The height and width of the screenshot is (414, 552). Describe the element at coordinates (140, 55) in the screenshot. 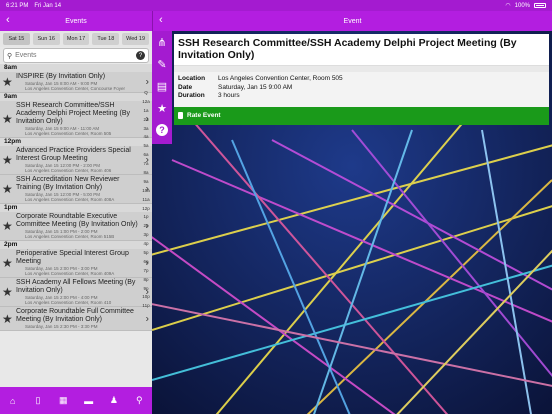

I see `help-icon: ?` at that location.